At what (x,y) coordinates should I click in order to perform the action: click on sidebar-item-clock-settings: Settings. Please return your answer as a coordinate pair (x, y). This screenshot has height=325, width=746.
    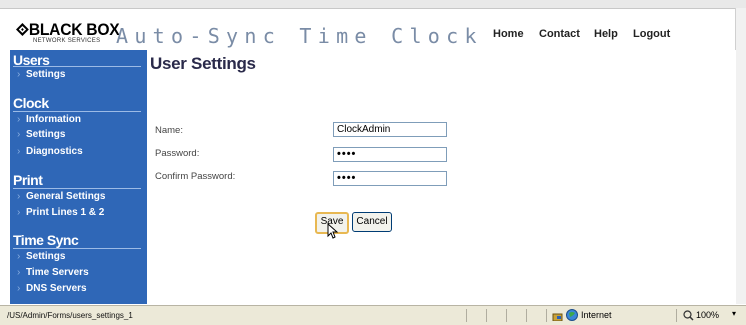
    Looking at the image, I should click on (41, 134).